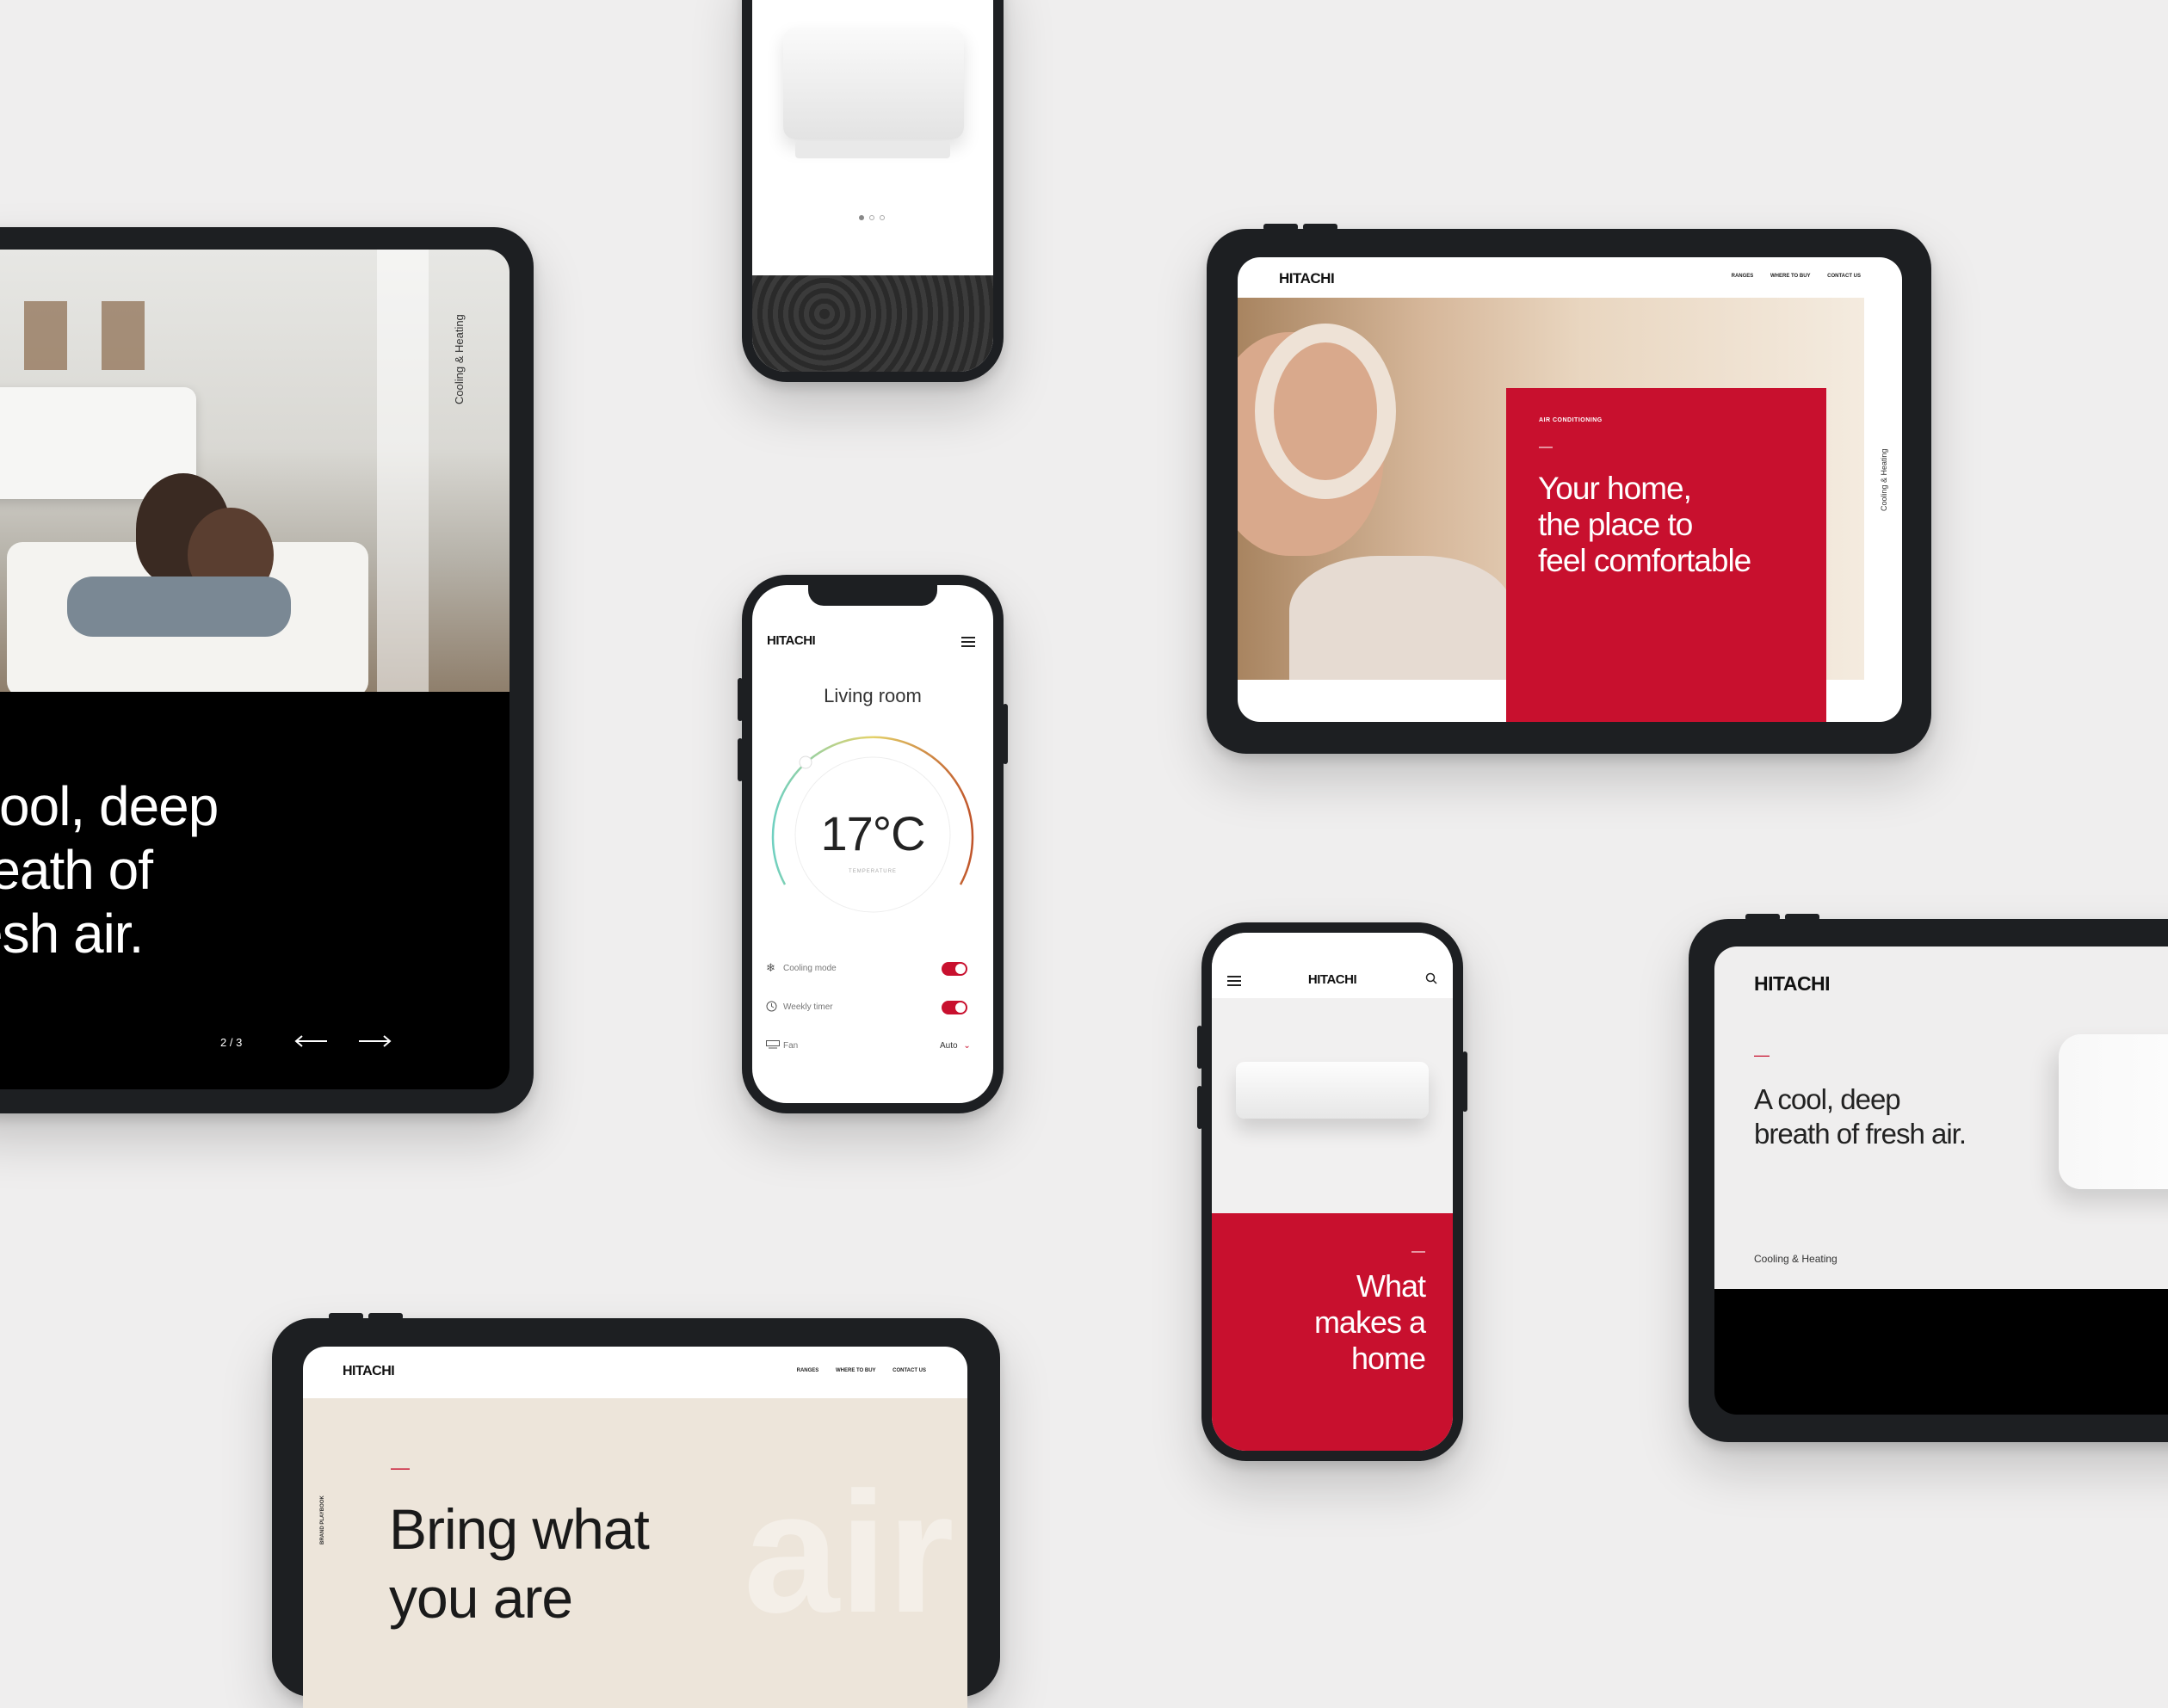 This screenshot has height=1708, width=2168. I want to click on eyebrow: AIR CONDITIONING, so click(1571, 420).